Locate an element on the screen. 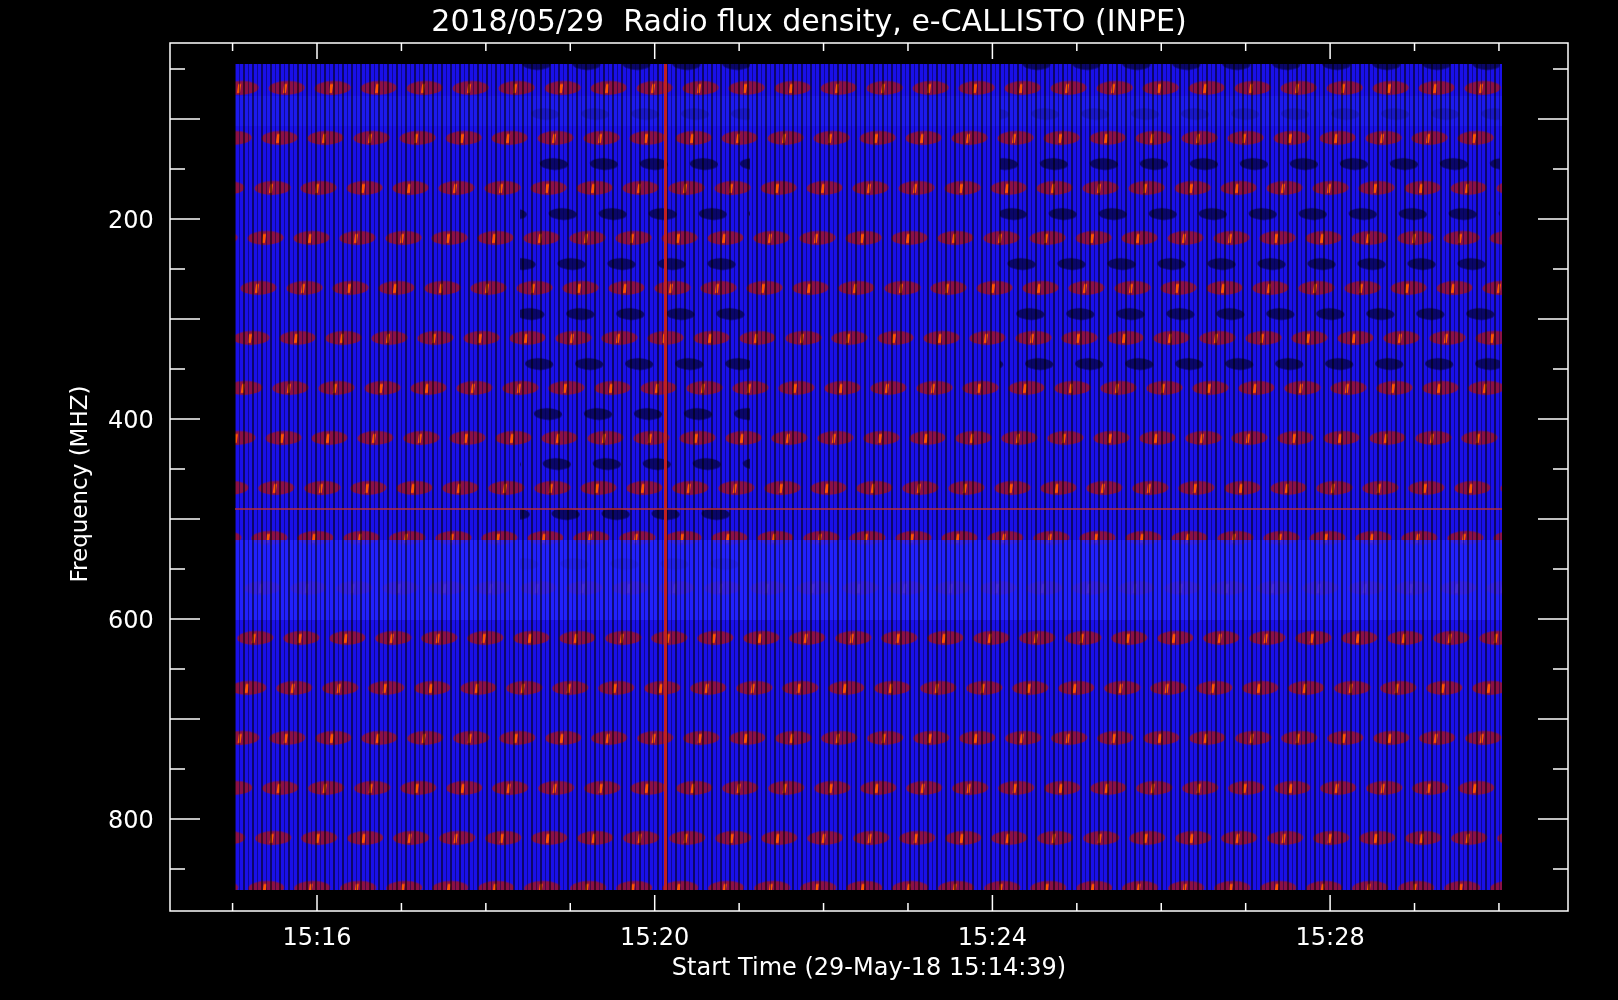  x-tick-label: 15:20 is located at coordinates (655, 937).